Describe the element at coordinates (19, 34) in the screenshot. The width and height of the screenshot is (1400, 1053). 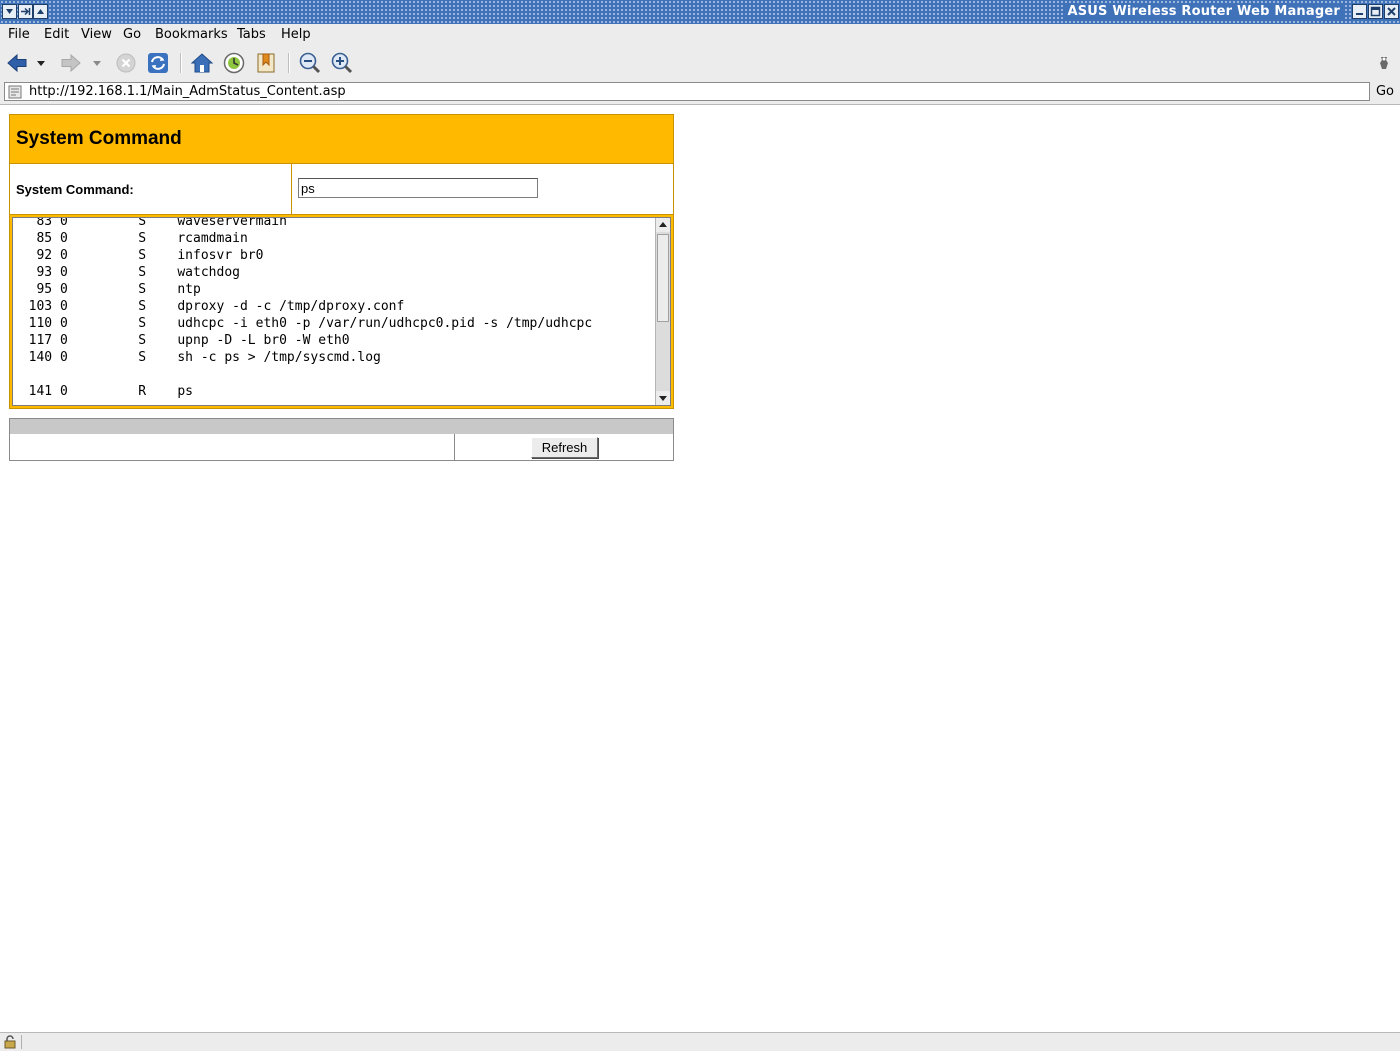
I see `menu-file: File` at that location.